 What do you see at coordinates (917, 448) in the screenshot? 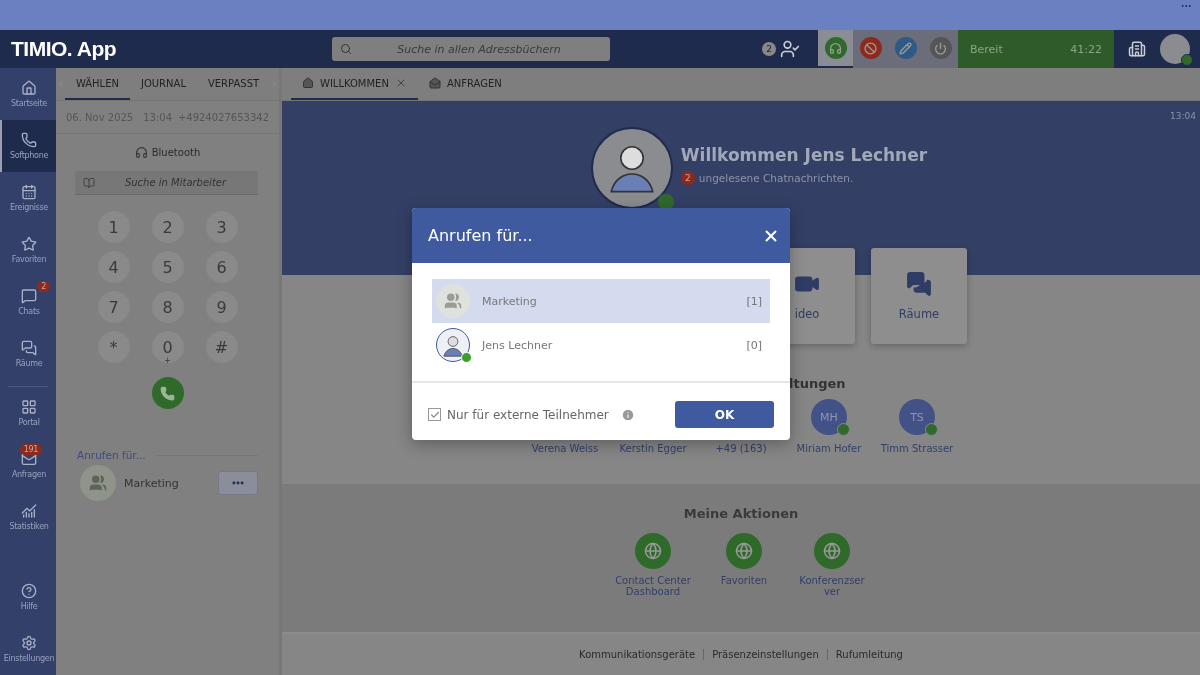
I see `contact-name: Timm Strasser` at bounding box center [917, 448].